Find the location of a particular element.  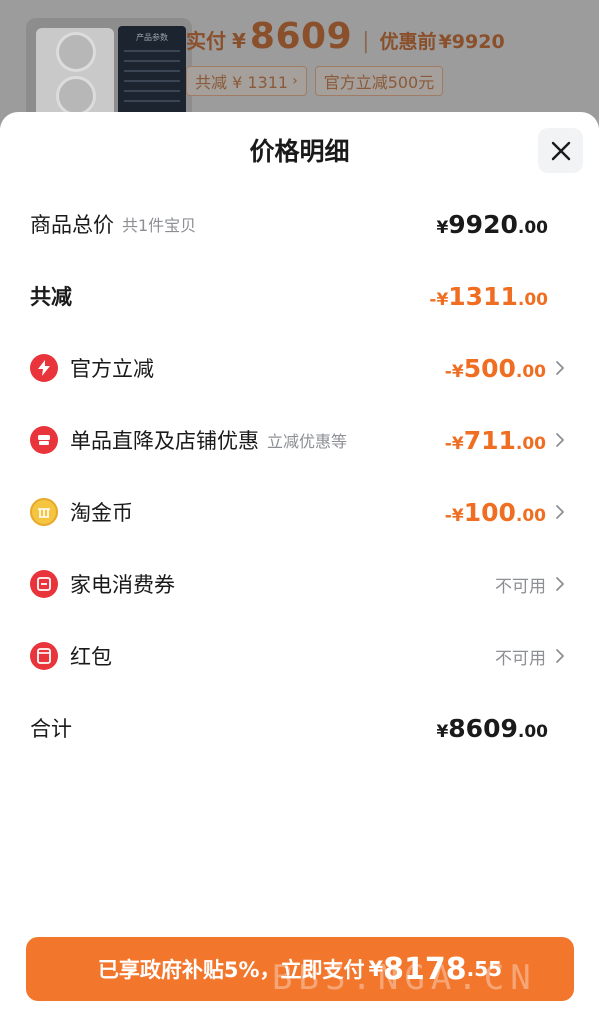

row-sublabel: 立减优惠等 is located at coordinates (307, 441).